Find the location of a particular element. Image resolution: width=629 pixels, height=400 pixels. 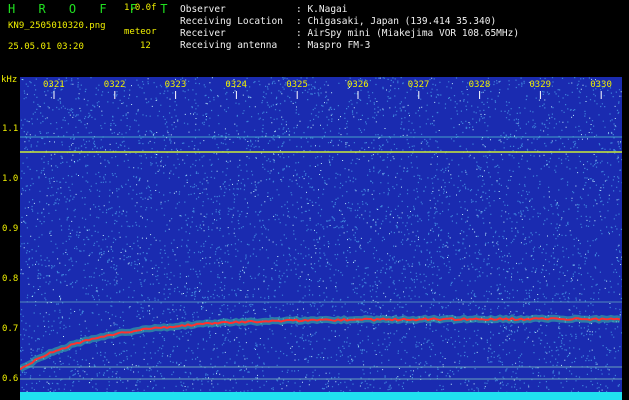

antenna-label: Receiving antenna is located at coordinates (229, 45).